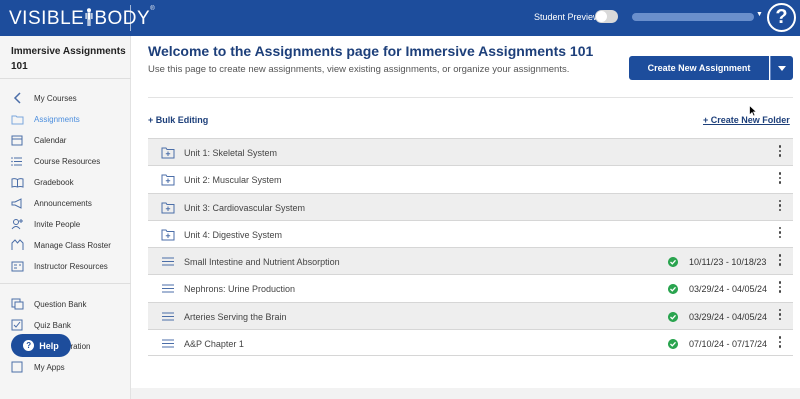  Describe the element at coordinates (17, 304) in the screenshot. I see `copy-icon` at that location.